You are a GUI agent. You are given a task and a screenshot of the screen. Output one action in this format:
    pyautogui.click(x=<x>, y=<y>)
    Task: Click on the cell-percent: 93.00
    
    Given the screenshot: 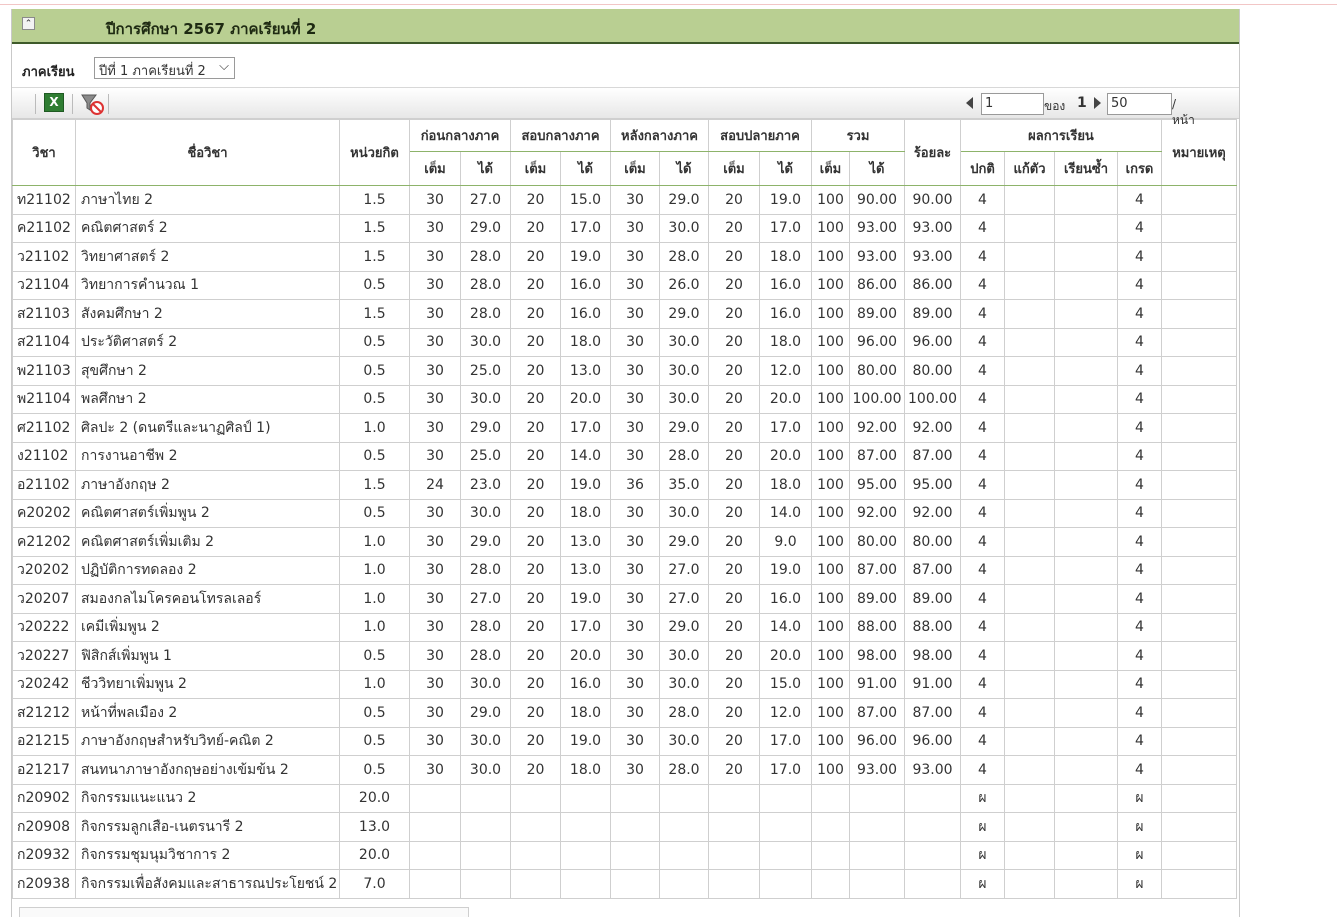 What is the action you would take?
    pyautogui.click(x=932, y=228)
    